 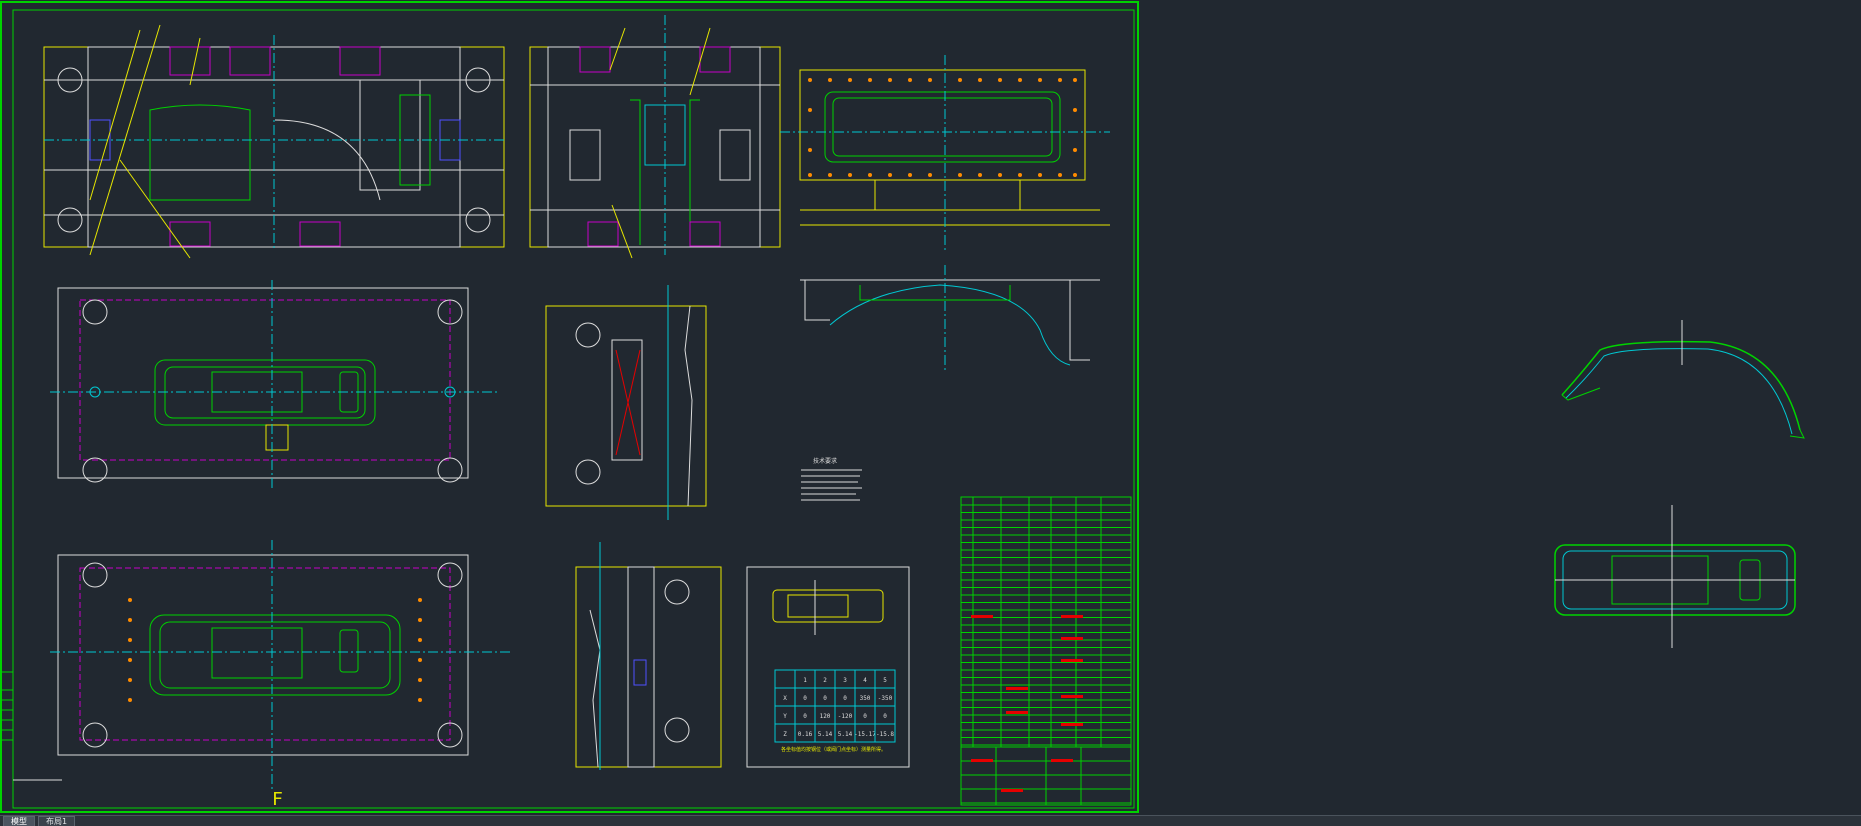 I want to click on coord-table-cell: -15.8, so click(x=885, y=734).